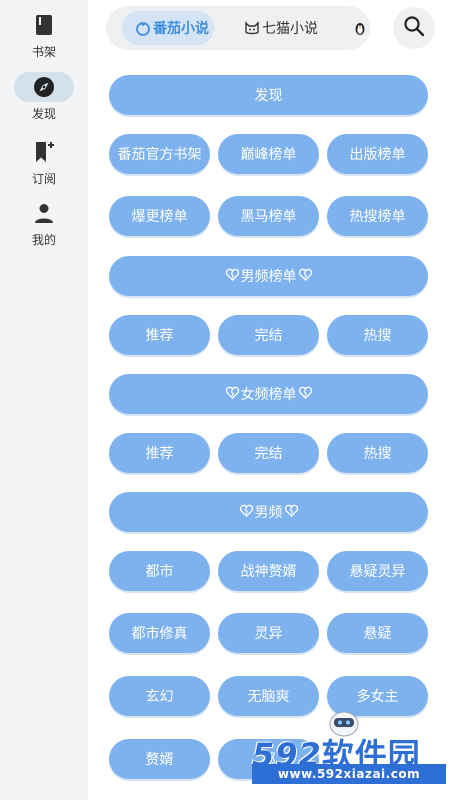 This screenshot has width=450, height=800. Describe the element at coordinates (377, 154) in the screenshot. I see `publish-rank-button: 出版榜单` at that location.